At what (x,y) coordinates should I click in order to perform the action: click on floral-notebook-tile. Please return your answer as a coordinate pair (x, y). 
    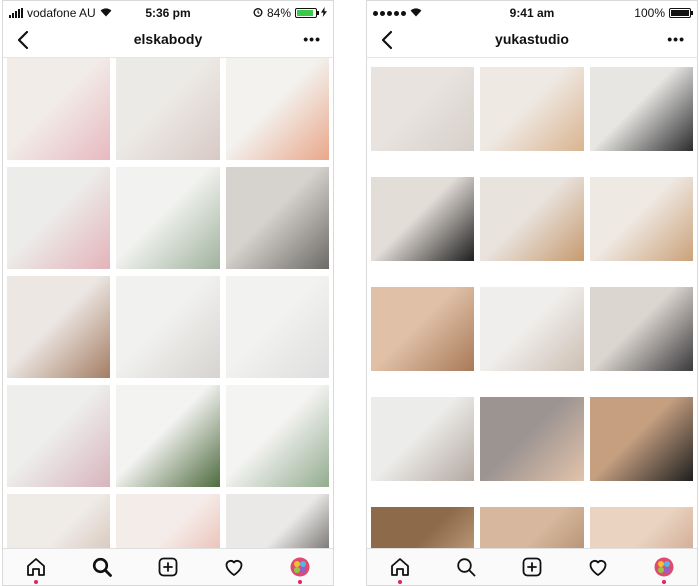
    Looking at the image, I should click on (59, 218).